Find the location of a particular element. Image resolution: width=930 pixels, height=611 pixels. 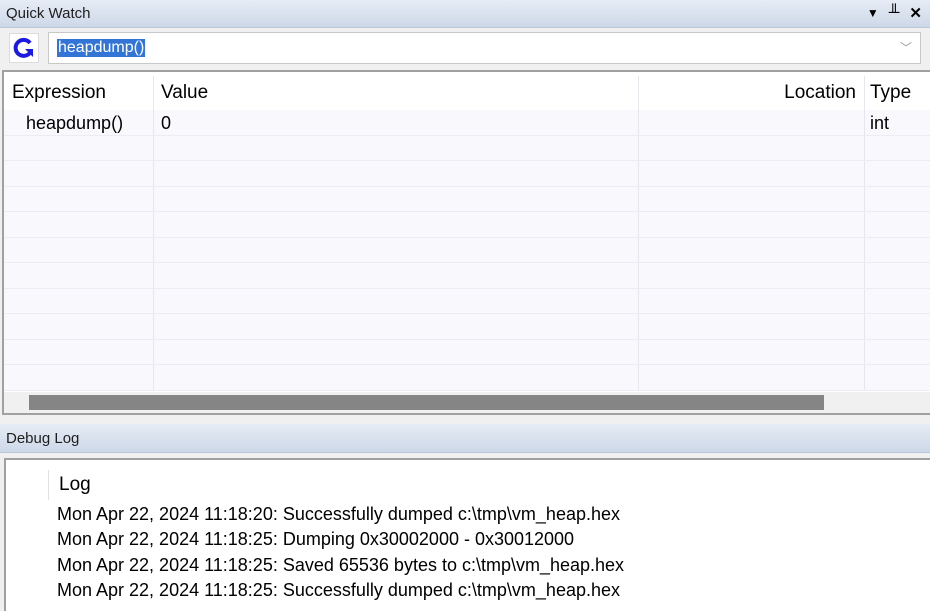

chevron-down-icon: ﹀ is located at coordinates (906, 47).